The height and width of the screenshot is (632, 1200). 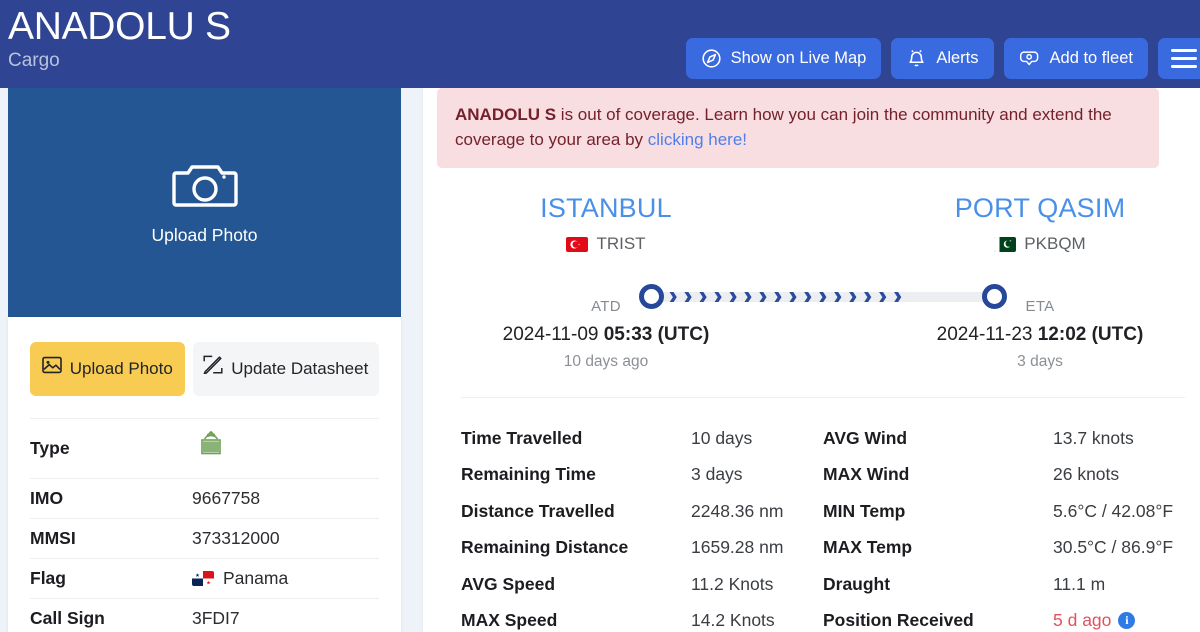 I want to click on detail-key: MMSI, so click(x=53, y=538).